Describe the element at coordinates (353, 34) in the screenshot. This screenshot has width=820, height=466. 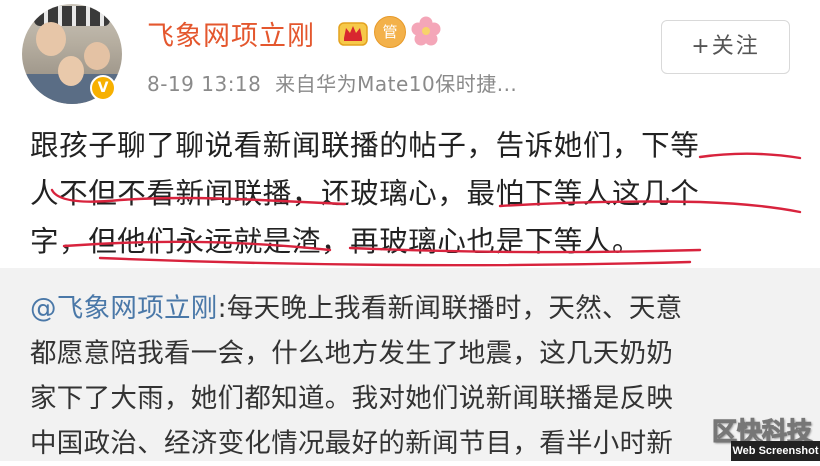
I see `crown-icon` at that location.